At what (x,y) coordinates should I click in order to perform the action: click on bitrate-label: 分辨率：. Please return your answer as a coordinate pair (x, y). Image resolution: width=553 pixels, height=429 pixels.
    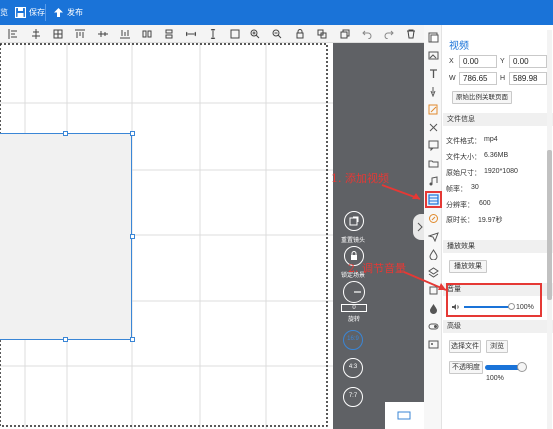
    Looking at the image, I should click on (460, 205).